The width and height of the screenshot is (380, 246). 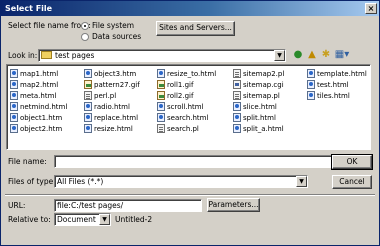 I want to click on file-item: search.html, so click(x=186, y=118).